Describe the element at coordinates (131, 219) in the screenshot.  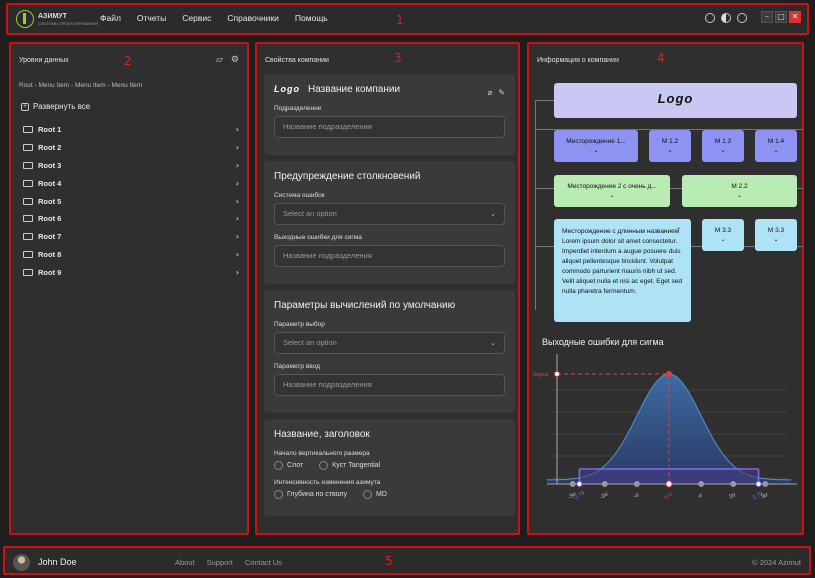
I see `tree-item-root-6: Root 6 ›` at that location.